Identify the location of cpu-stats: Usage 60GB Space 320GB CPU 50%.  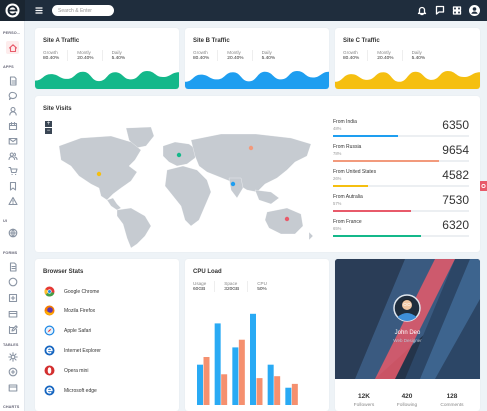
(238, 286).